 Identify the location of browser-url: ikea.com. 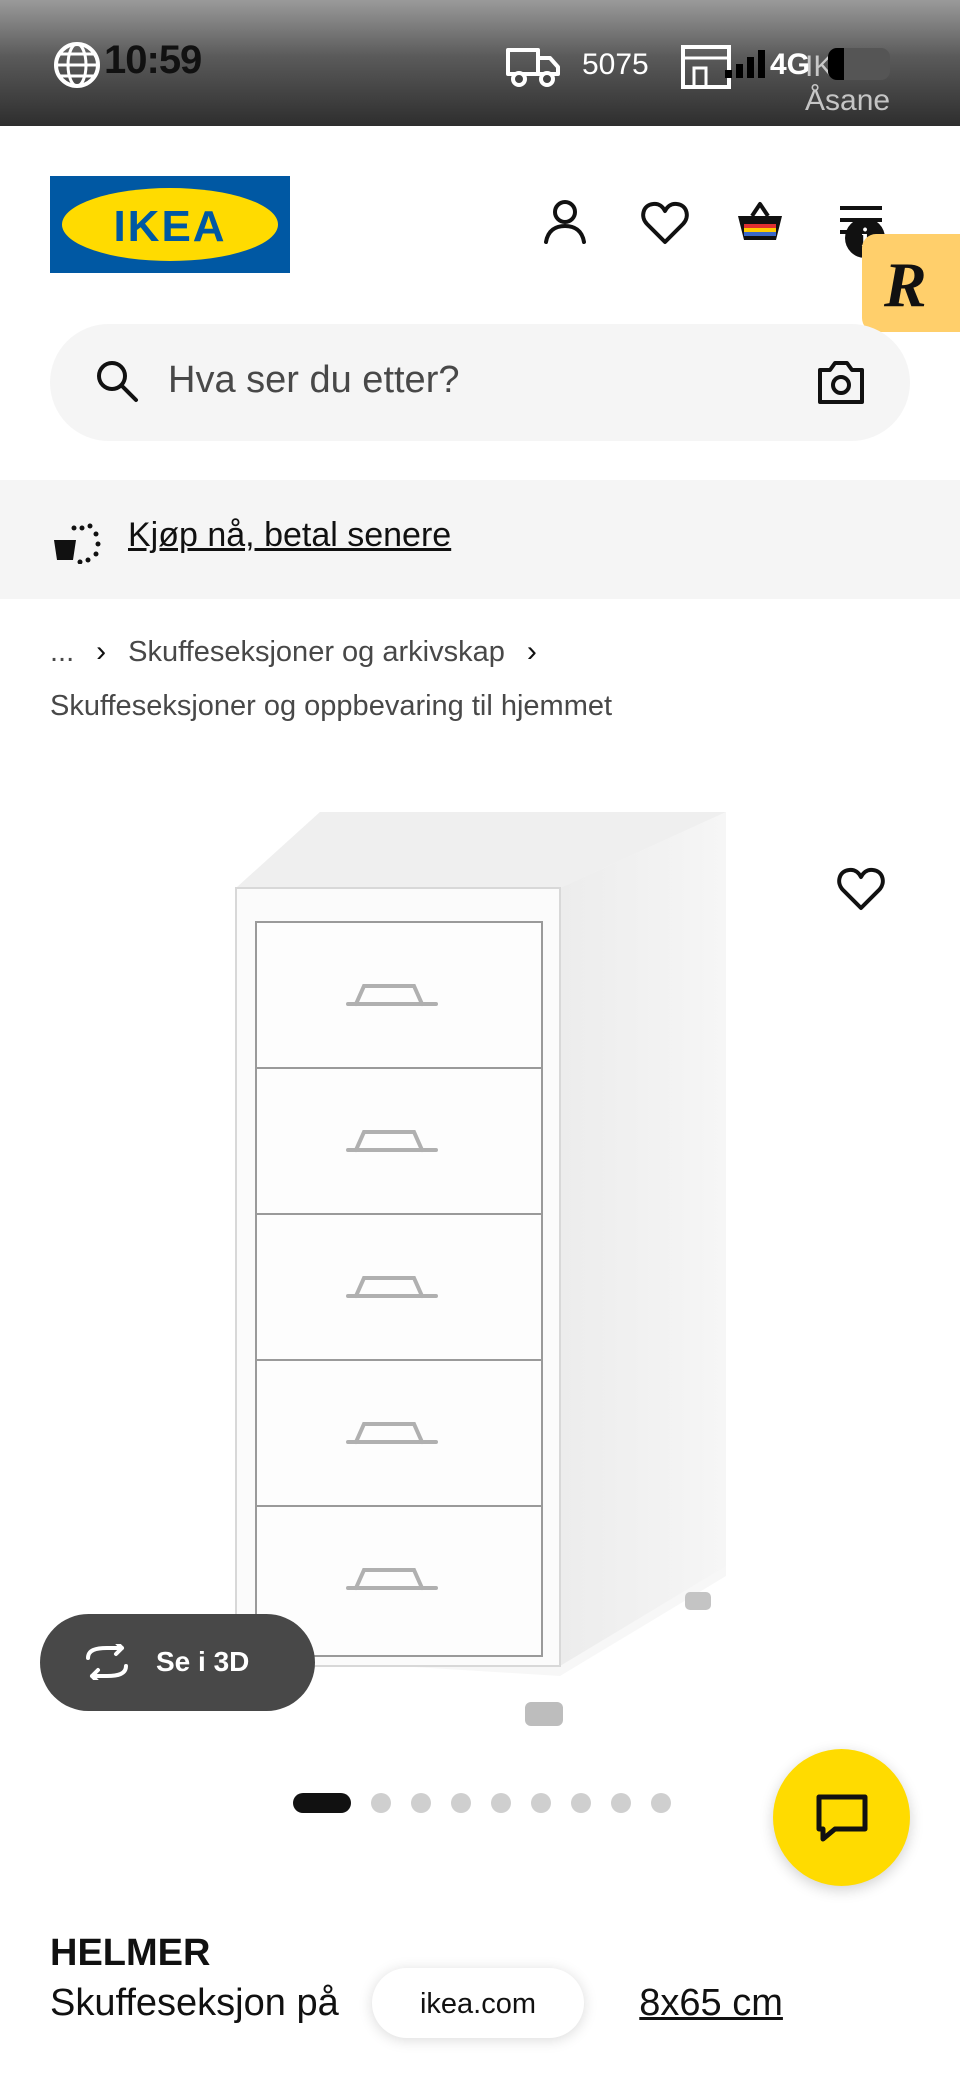
(478, 2004).